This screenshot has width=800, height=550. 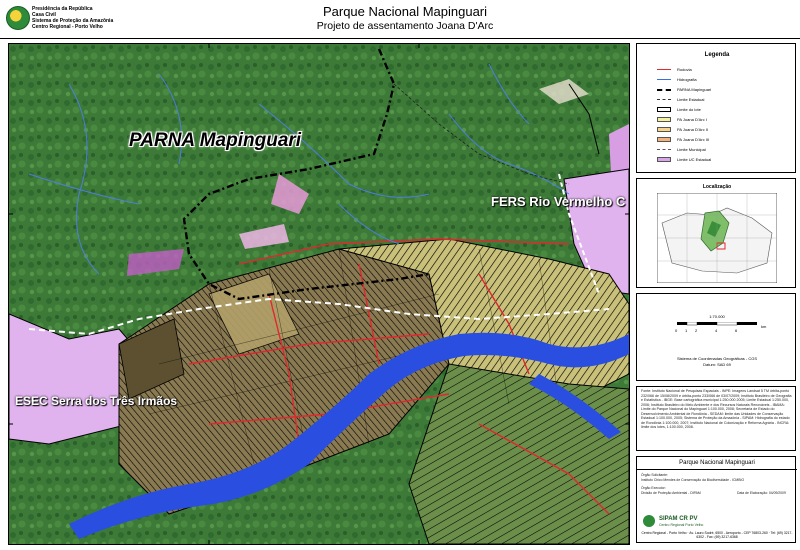 What do you see at coordinates (696, 330) in the screenshot?
I see `scale-tick-2: 2` at bounding box center [696, 330].